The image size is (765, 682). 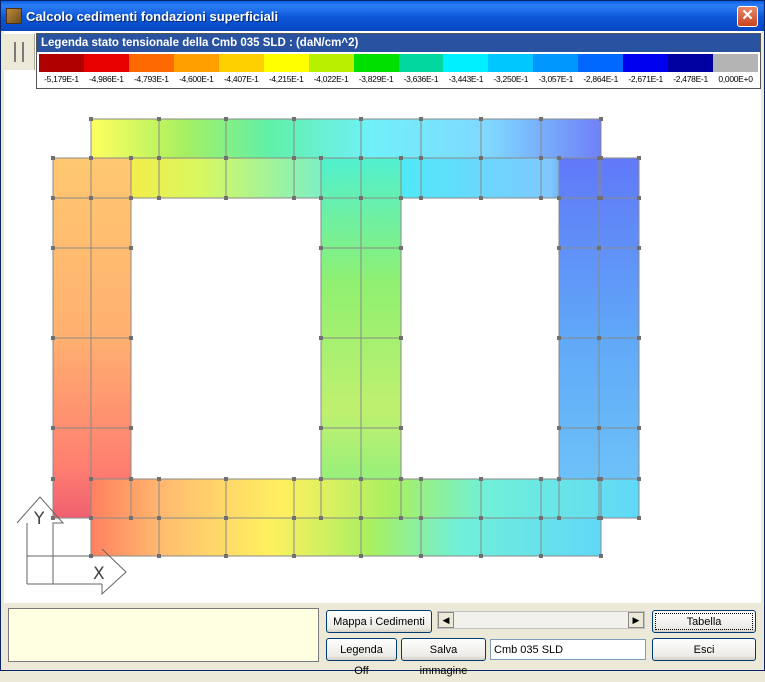 What do you see at coordinates (14, 16) in the screenshot?
I see `app-icon` at bounding box center [14, 16].